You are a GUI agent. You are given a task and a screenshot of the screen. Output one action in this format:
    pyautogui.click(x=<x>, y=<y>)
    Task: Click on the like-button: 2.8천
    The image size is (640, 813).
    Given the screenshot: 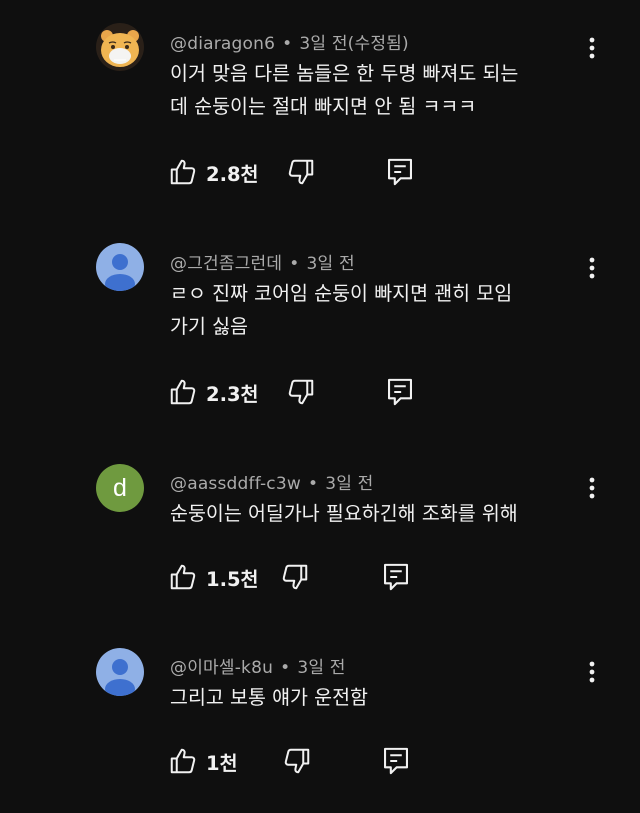 What is the action you would take?
    pyautogui.click(x=213, y=172)
    